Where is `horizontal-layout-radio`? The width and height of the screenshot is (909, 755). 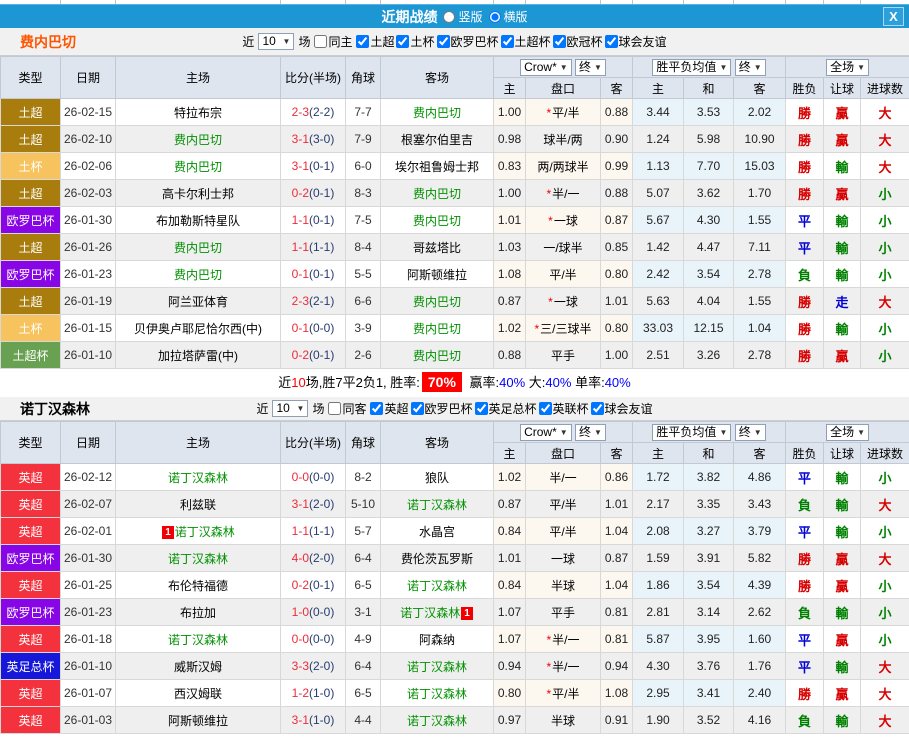
horizontal-layout-radio is located at coordinates (494, 16).